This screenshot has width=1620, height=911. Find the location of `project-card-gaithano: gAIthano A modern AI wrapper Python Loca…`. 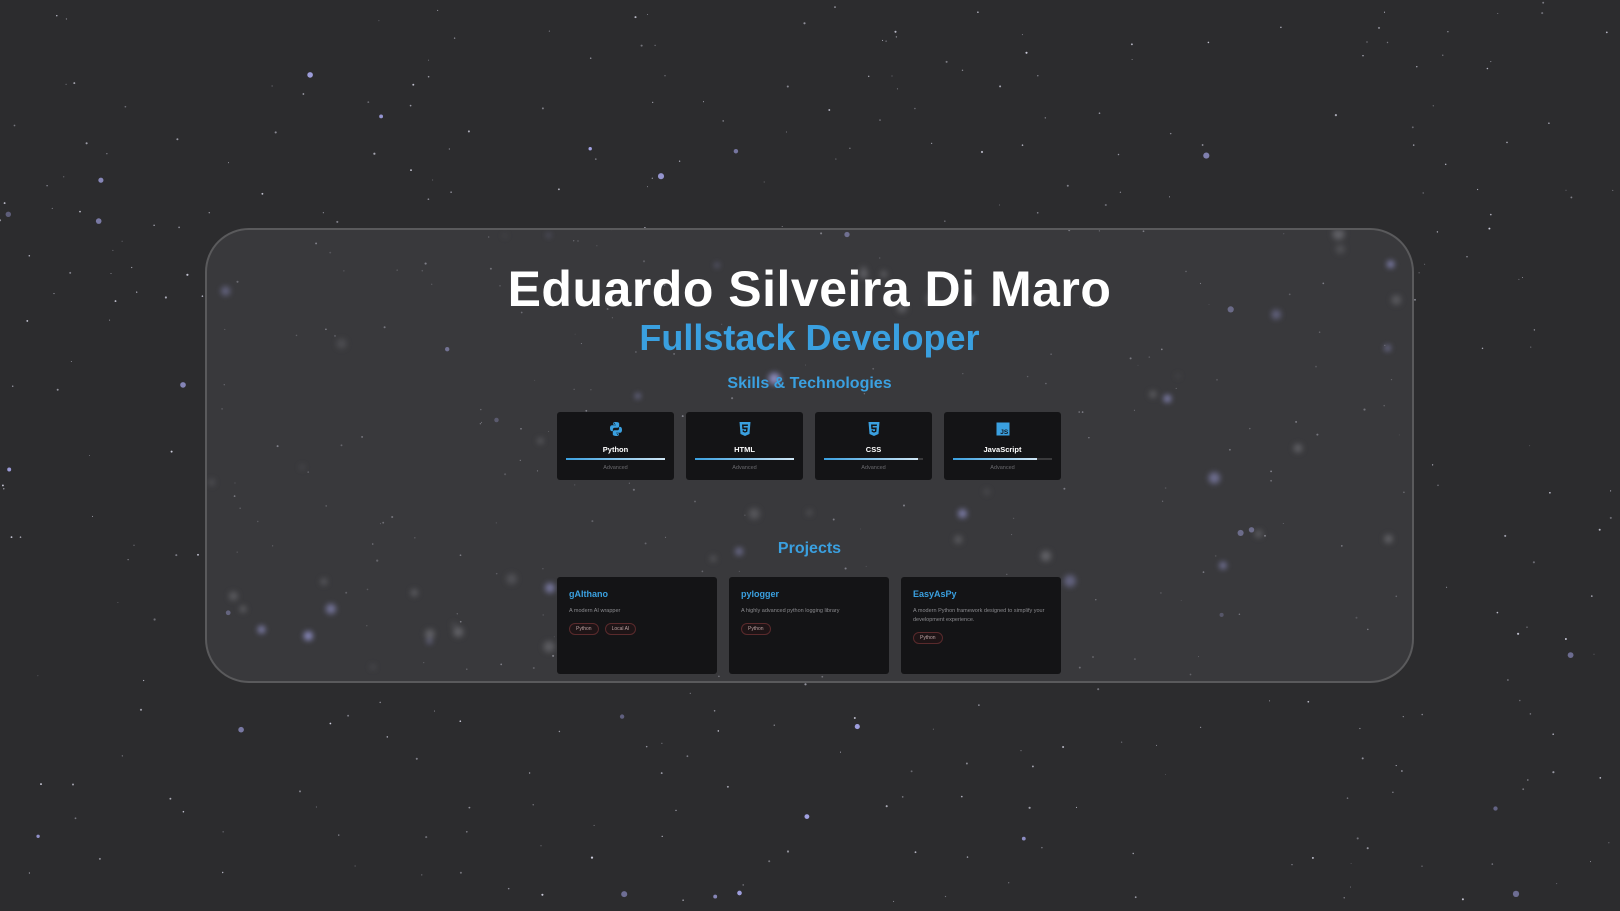

project-card-gaithano: gAIthano A modern AI wrapper Python Loca… is located at coordinates (637, 625).